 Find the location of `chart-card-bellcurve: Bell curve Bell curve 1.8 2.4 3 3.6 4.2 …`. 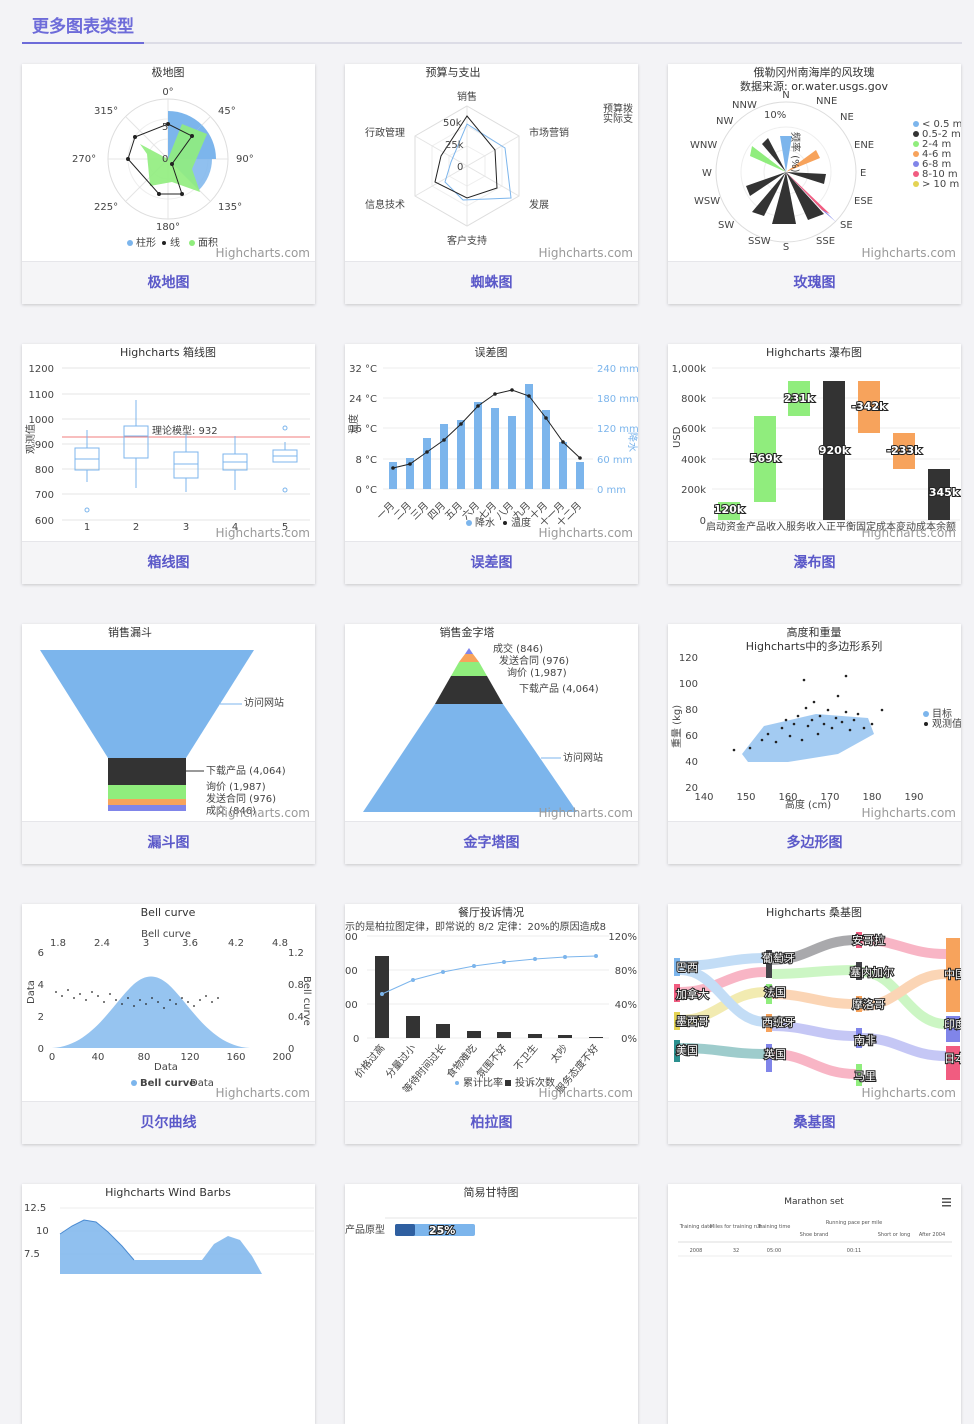

chart-card-bellcurve: Bell curve Bell curve 1.8 2.4 3 3.6 4.2 … is located at coordinates (168, 1024).